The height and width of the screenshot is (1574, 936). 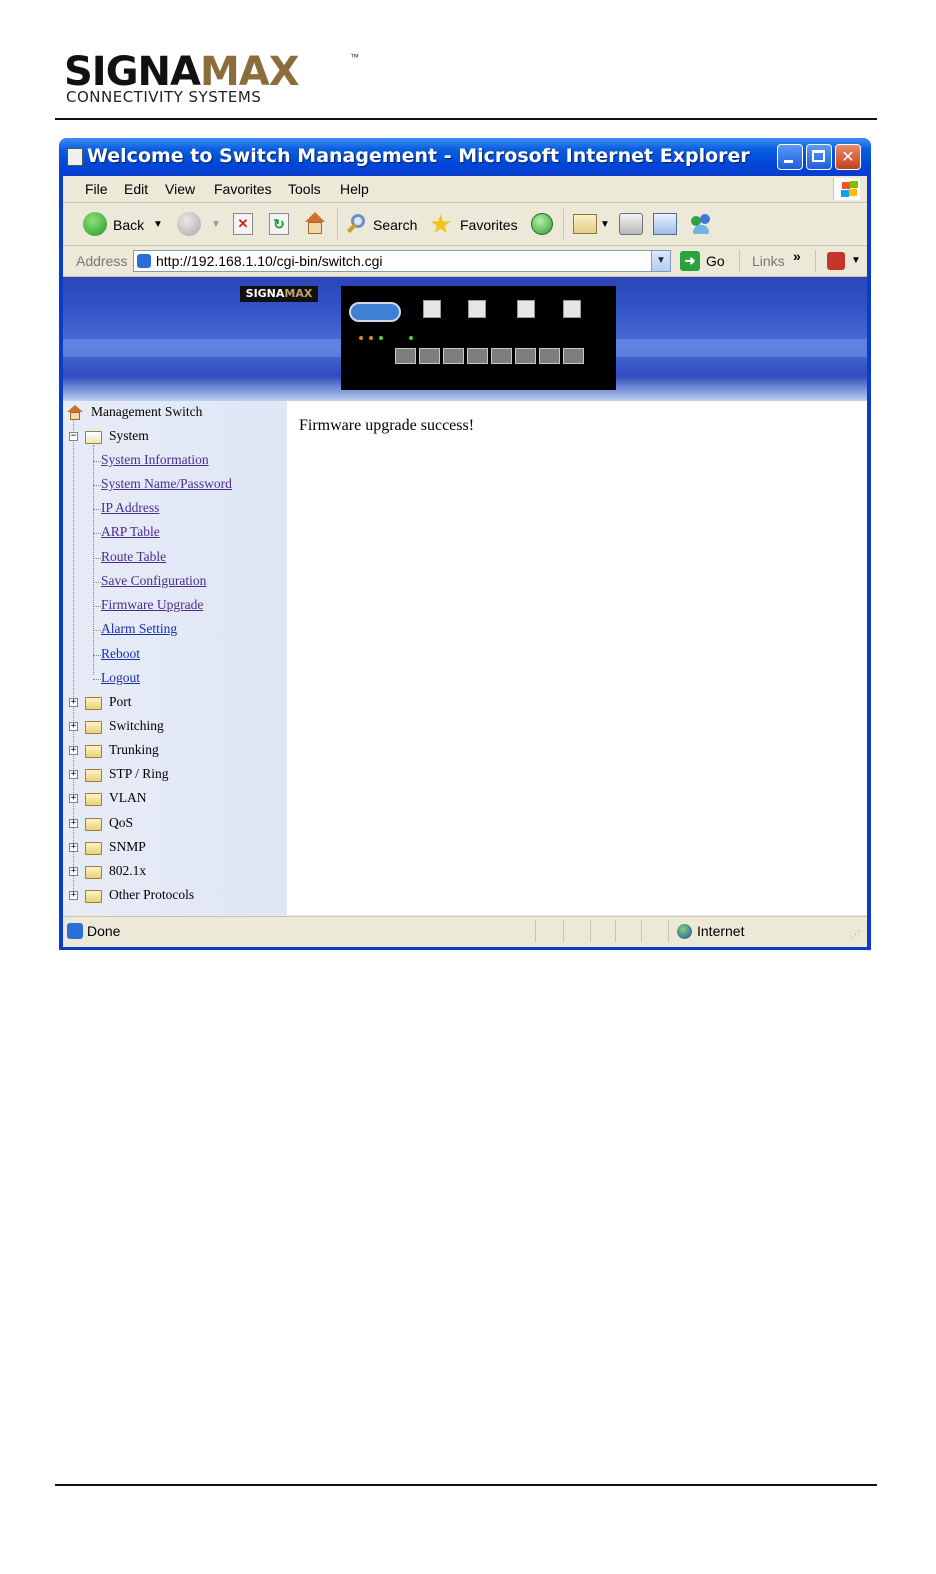 What do you see at coordinates (269, 261) in the screenshot?
I see `address-url: http://192.168.1.10/cgi-bin/switch.cgi` at bounding box center [269, 261].